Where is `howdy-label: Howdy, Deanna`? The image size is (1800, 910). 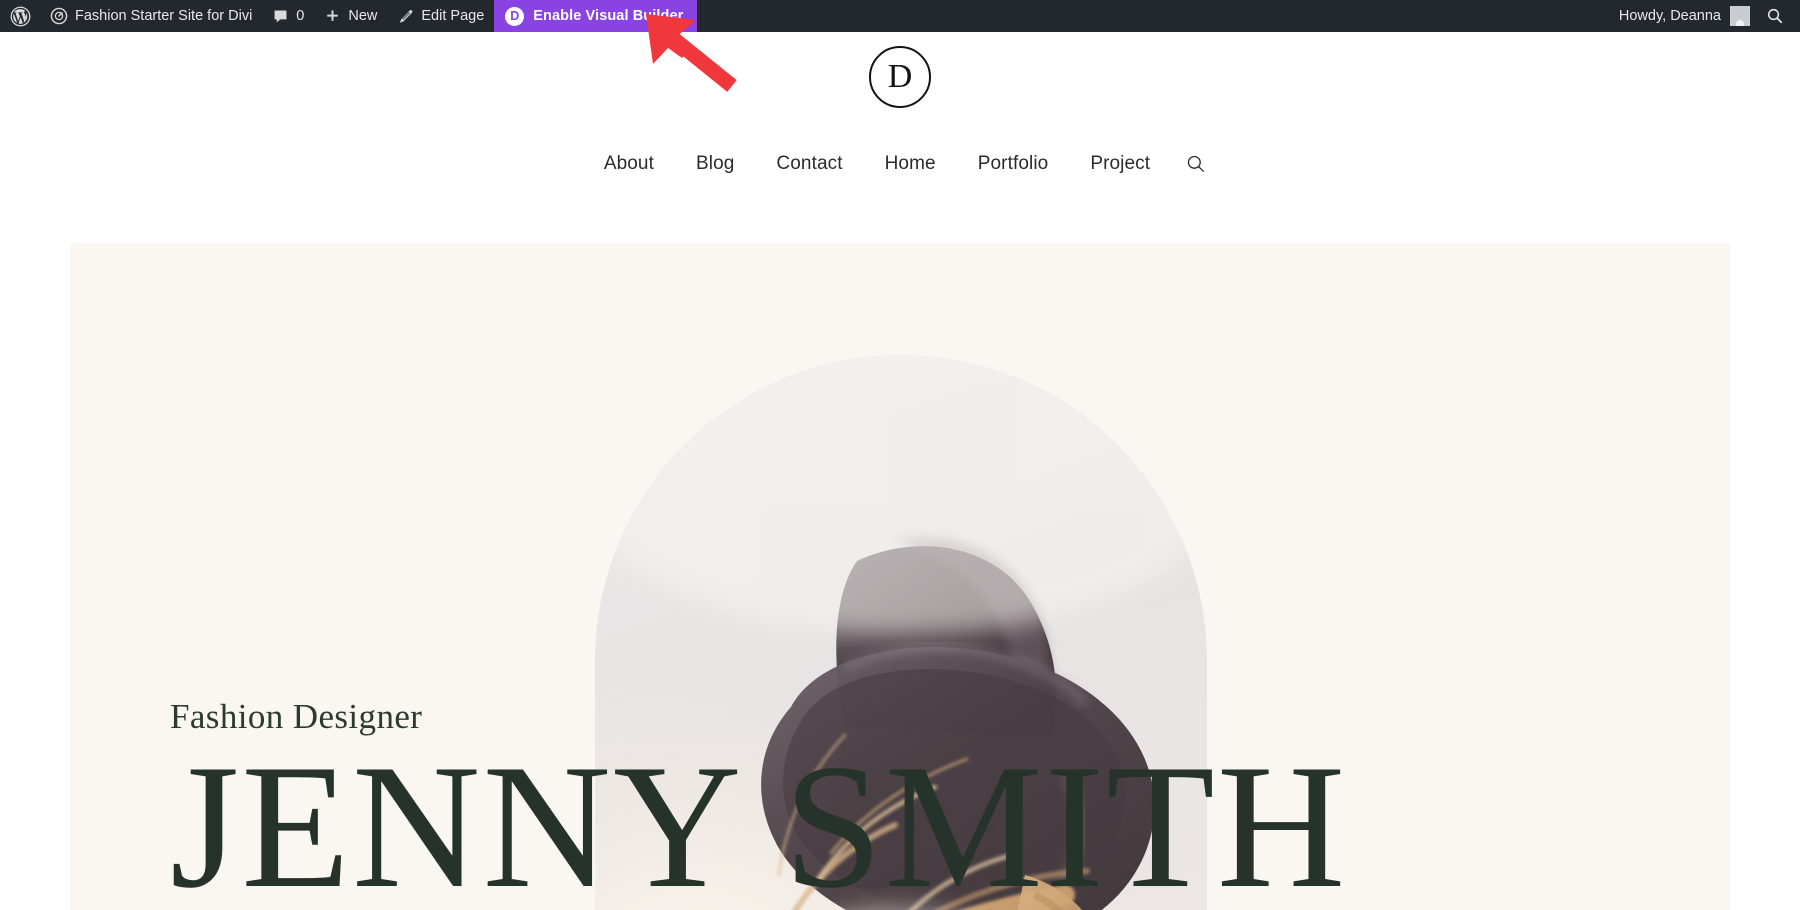
howdy-label: Howdy, Deanna is located at coordinates (1669, 15).